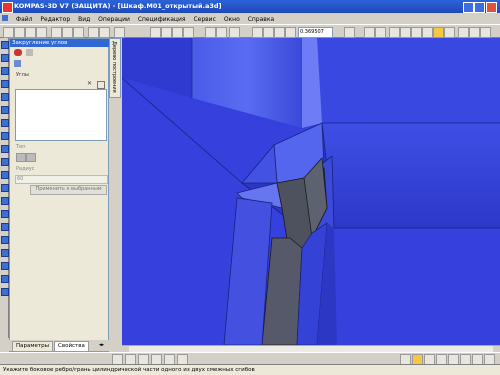 The height and width of the screenshot is (375, 500). I want to click on tree-tab-label: Дерево построения, so click(114, 67).